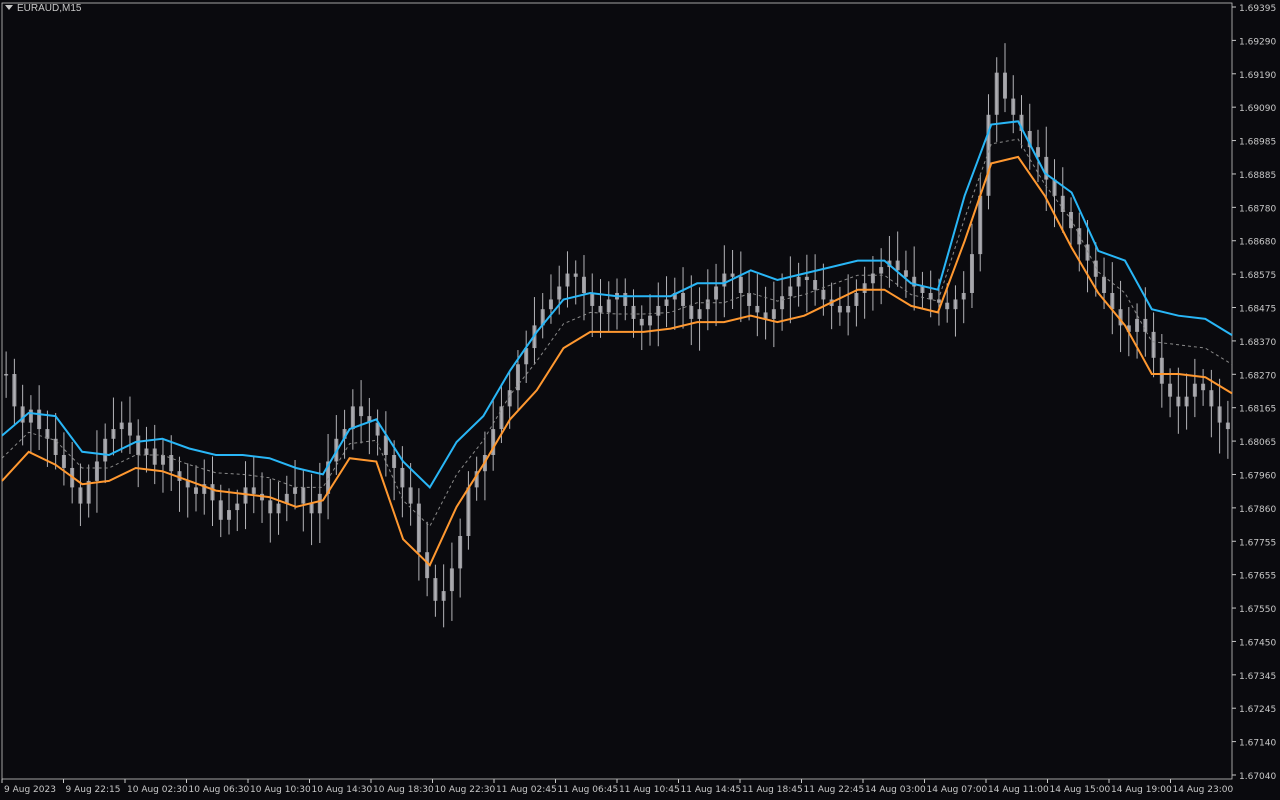 The width and height of the screenshot is (1280, 800). I want to click on y-tick-label: 1.67040, so click(1257, 777).